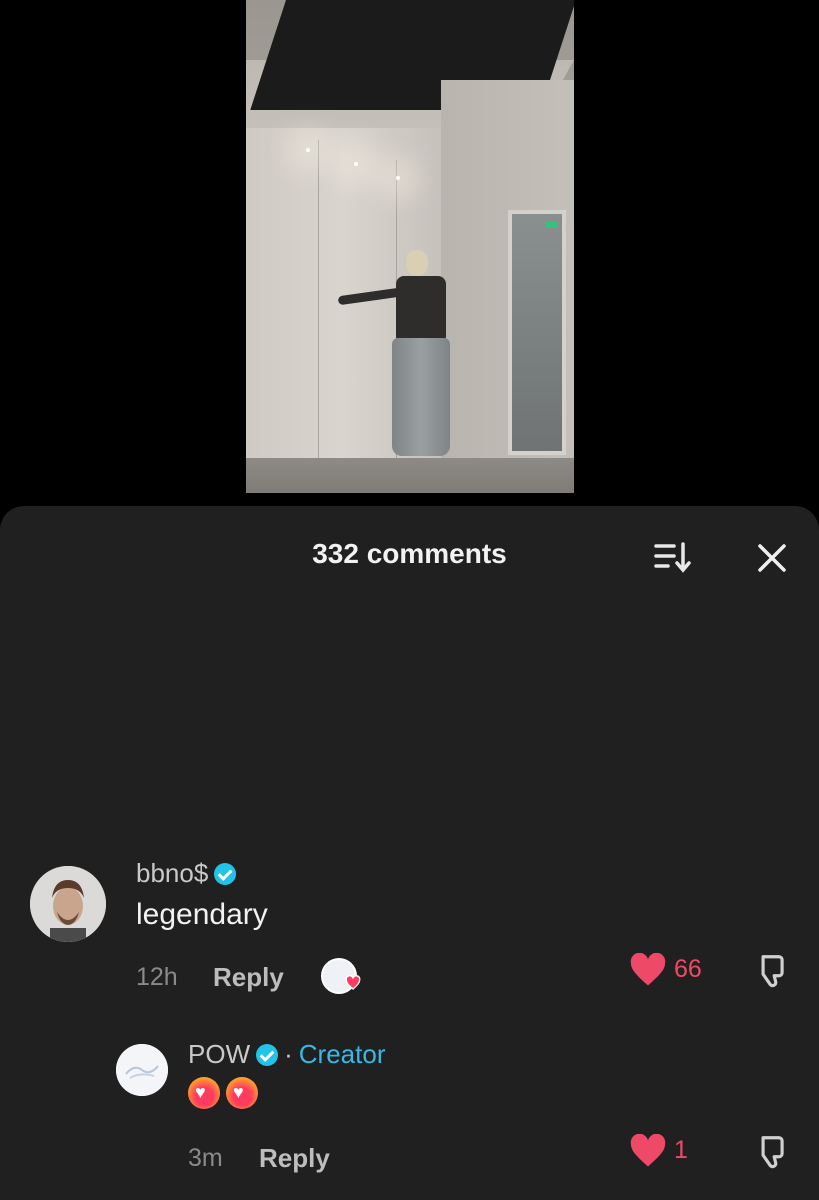  What do you see at coordinates (342, 1054) in the screenshot?
I see `creator-badge: Creator` at bounding box center [342, 1054].